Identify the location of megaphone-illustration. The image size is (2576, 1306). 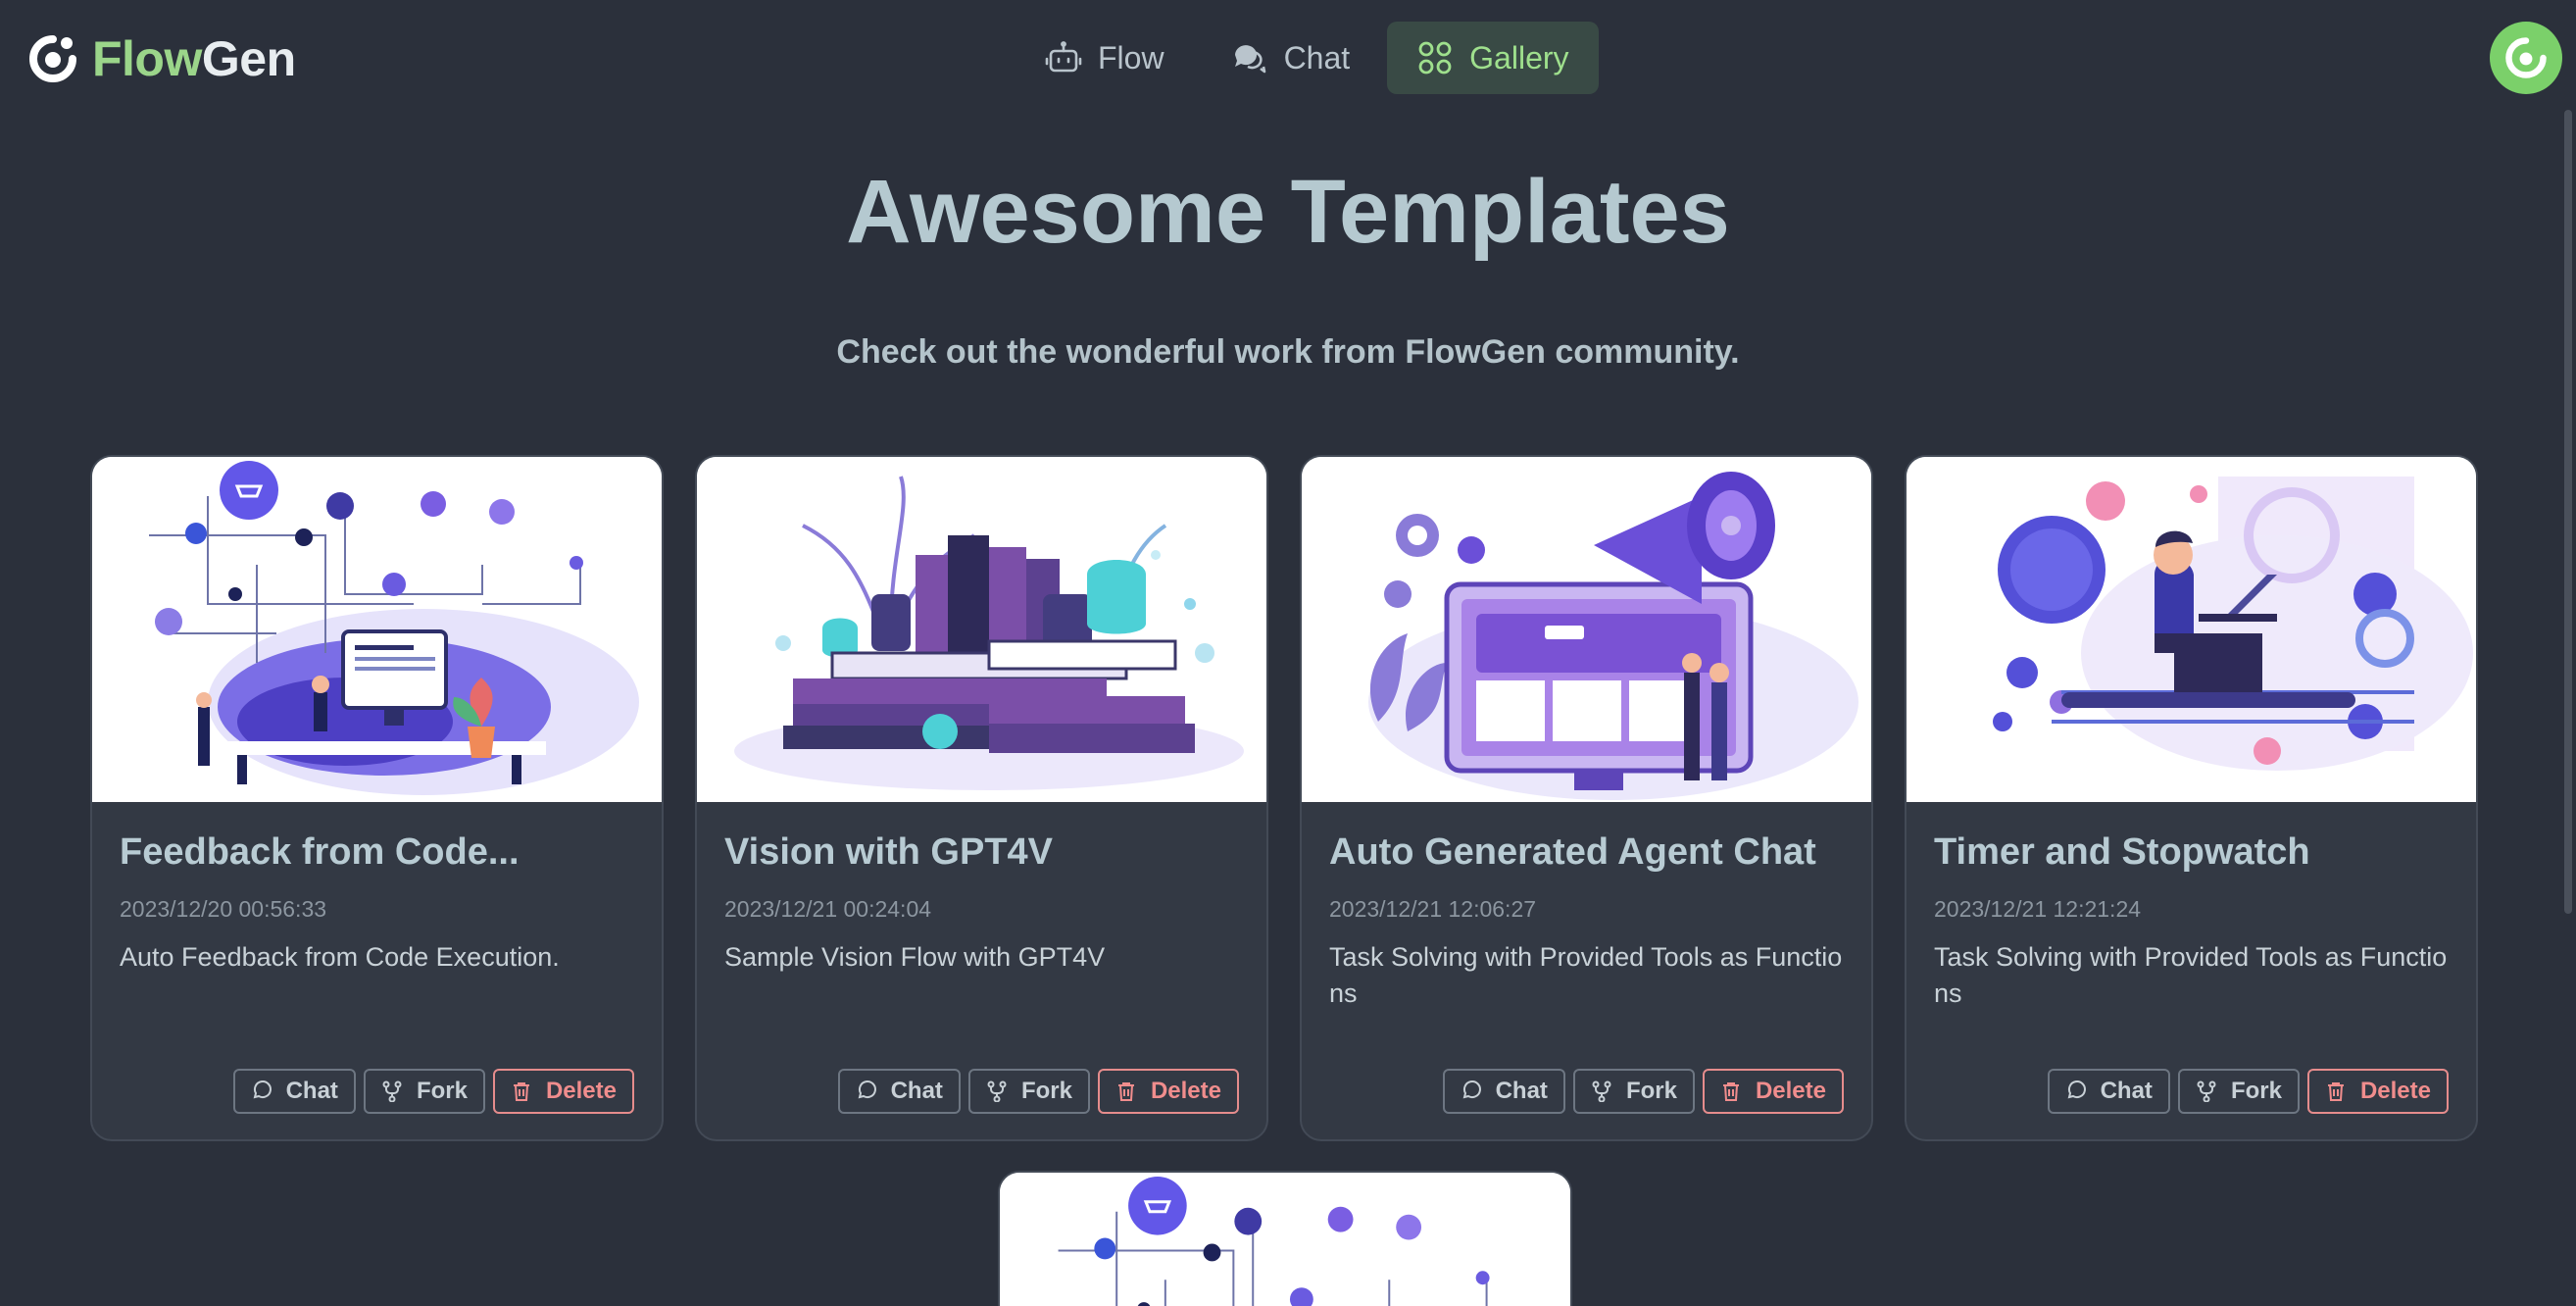
(1586, 630).